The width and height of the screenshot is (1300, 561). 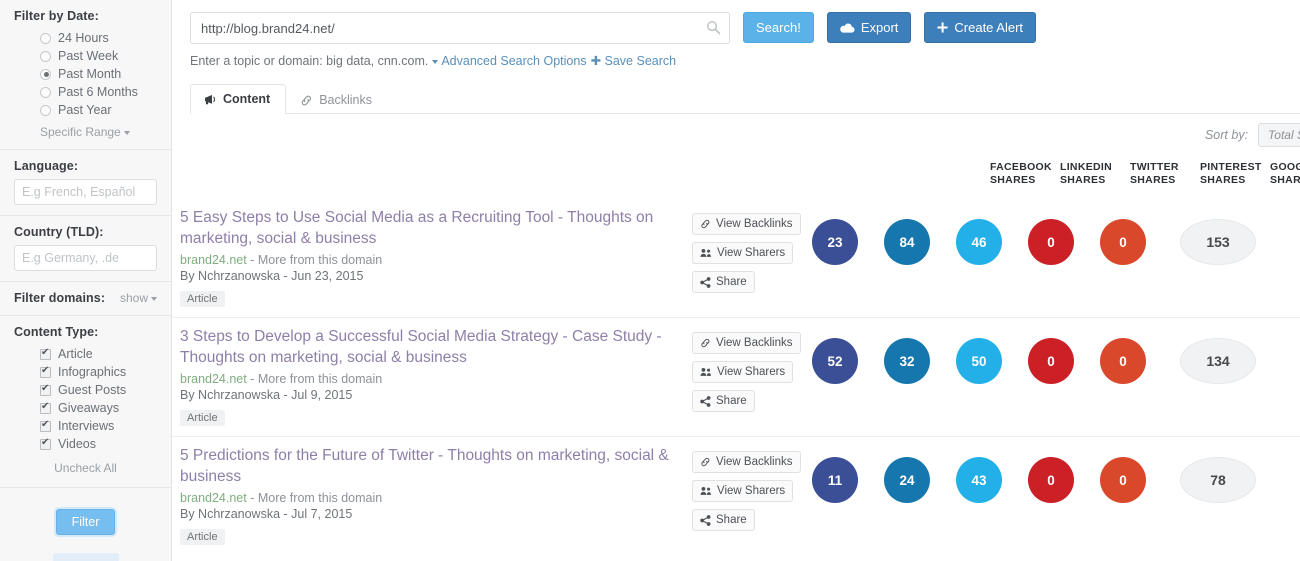 I want to click on total-shares-bubble: 134, so click(x=1218, y=361).